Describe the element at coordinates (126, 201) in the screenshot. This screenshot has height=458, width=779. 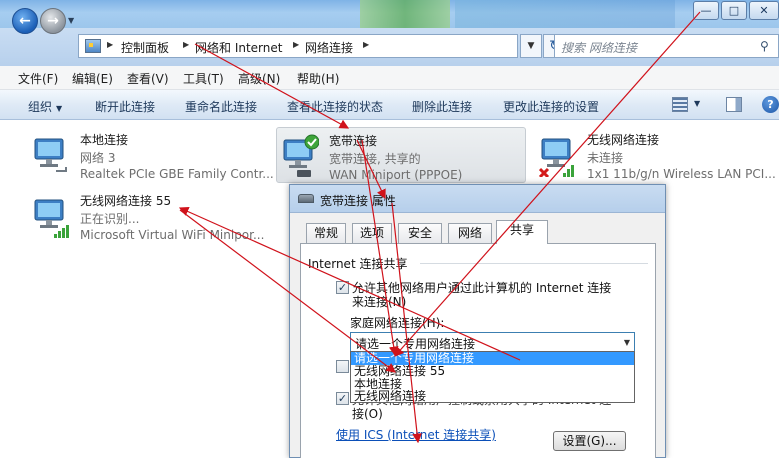
I see `connection-name: 无线网络连接 55` at that location.